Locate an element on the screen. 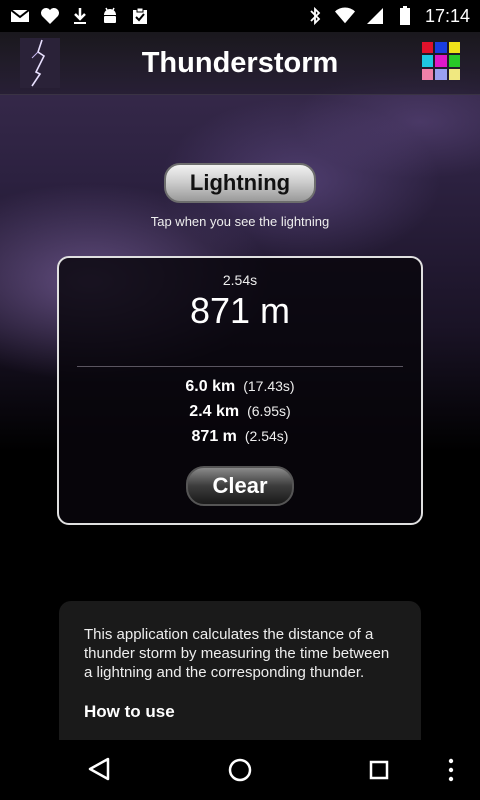  history-distance: 2.4 km is located at coordinates (214, 411).